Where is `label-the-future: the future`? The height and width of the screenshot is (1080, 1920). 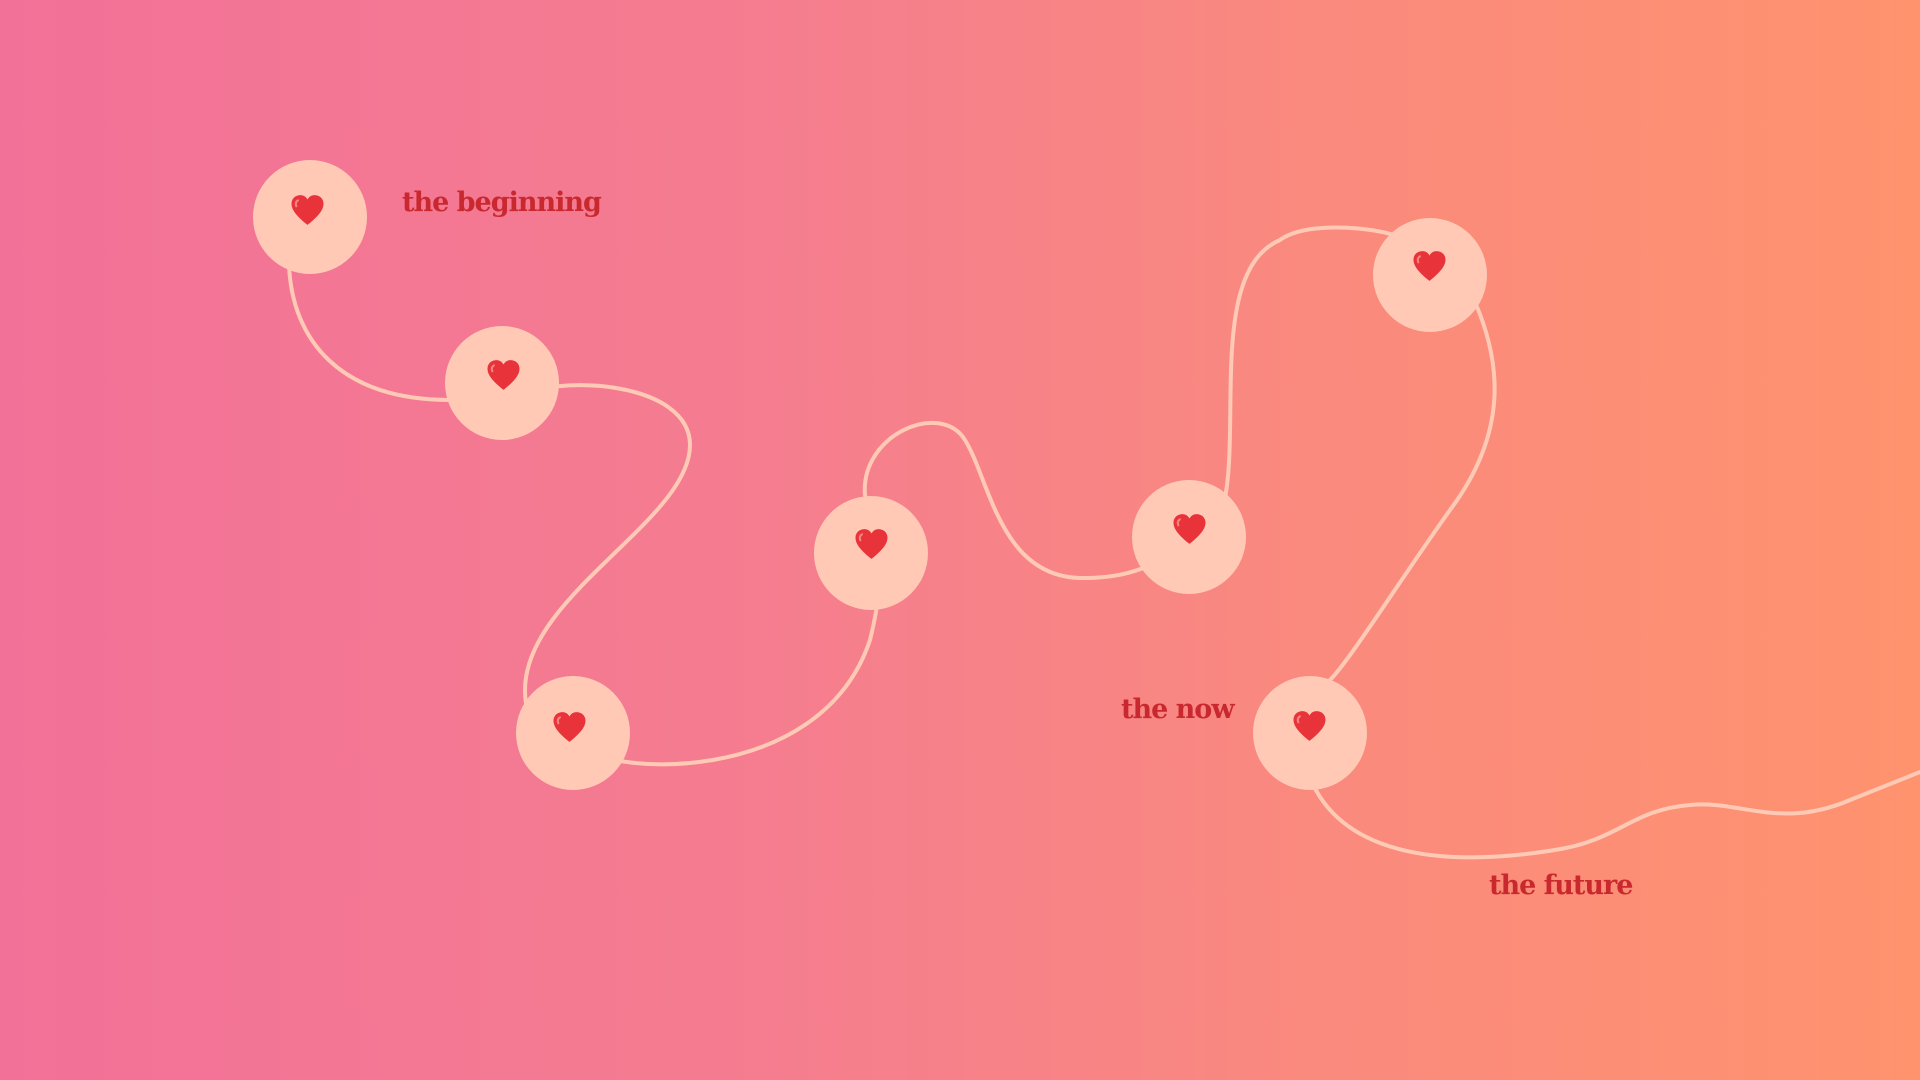
label-the-future: the future is located at coordinates (1561, 885).